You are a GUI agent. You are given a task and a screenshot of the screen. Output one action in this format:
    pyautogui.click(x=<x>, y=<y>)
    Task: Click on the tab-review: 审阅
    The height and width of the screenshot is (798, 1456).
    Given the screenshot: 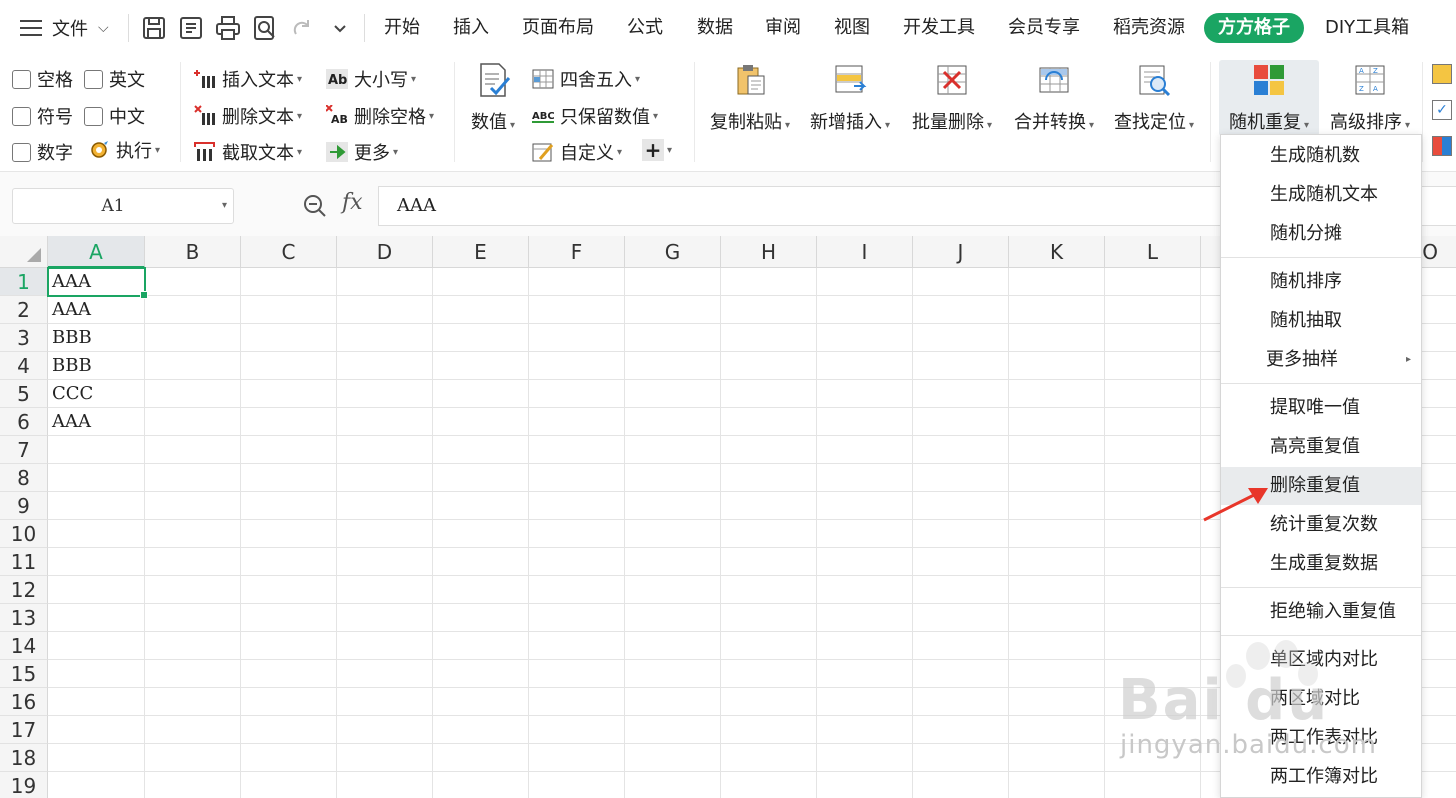 What is the action you would take?
    pyautogui.click(x=783, y=28)
    